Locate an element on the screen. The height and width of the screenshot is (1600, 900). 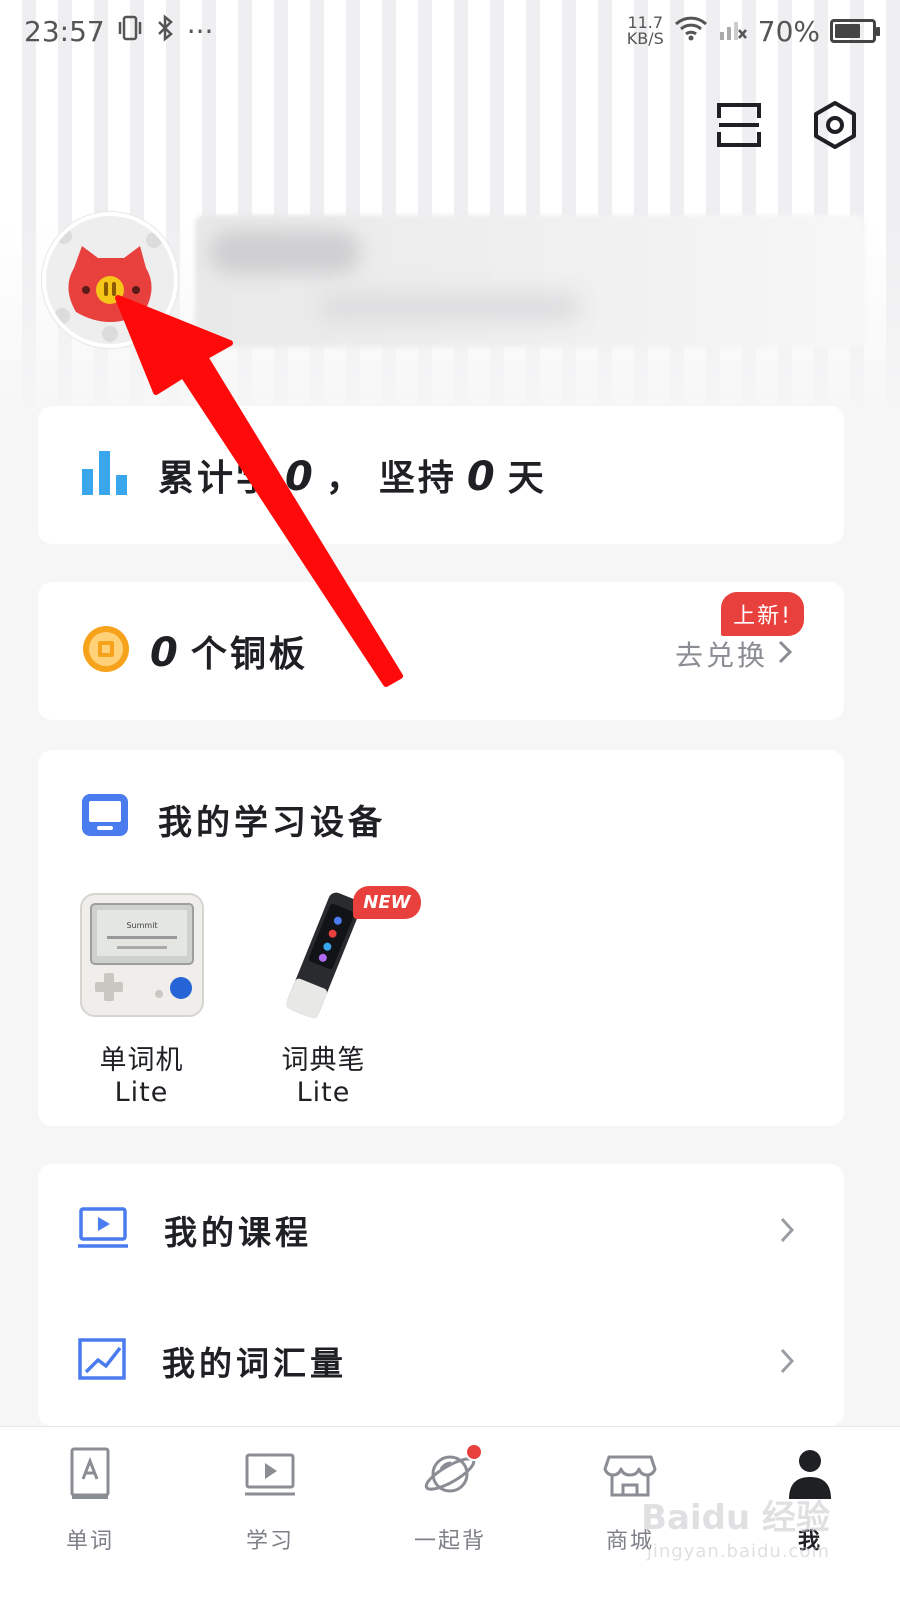
network-speed-unit: KB/S is located at coordinates (645, 38).